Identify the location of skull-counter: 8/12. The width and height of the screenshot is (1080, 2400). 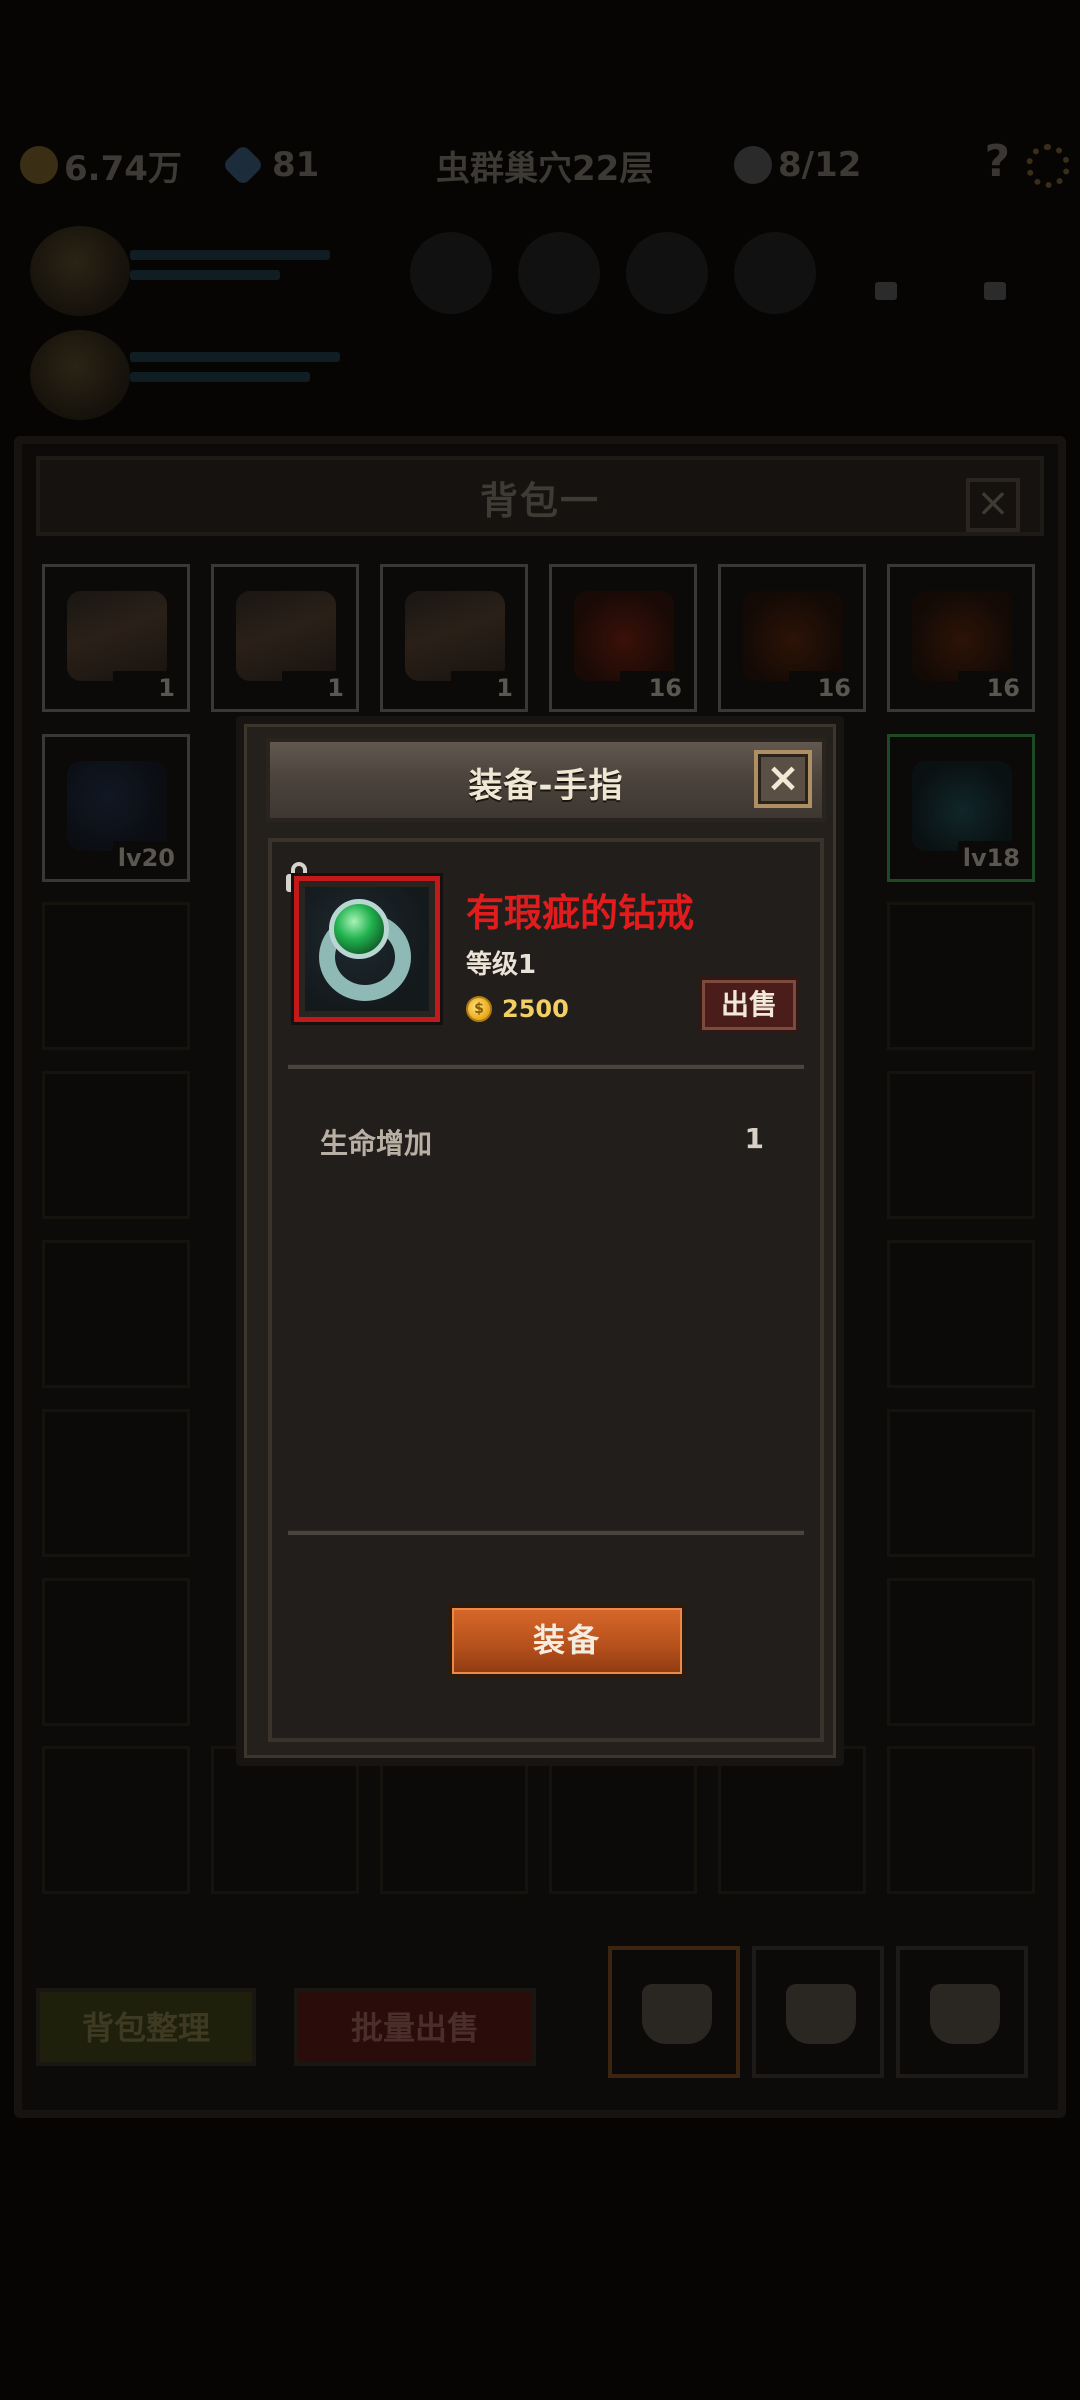
(797, 165).